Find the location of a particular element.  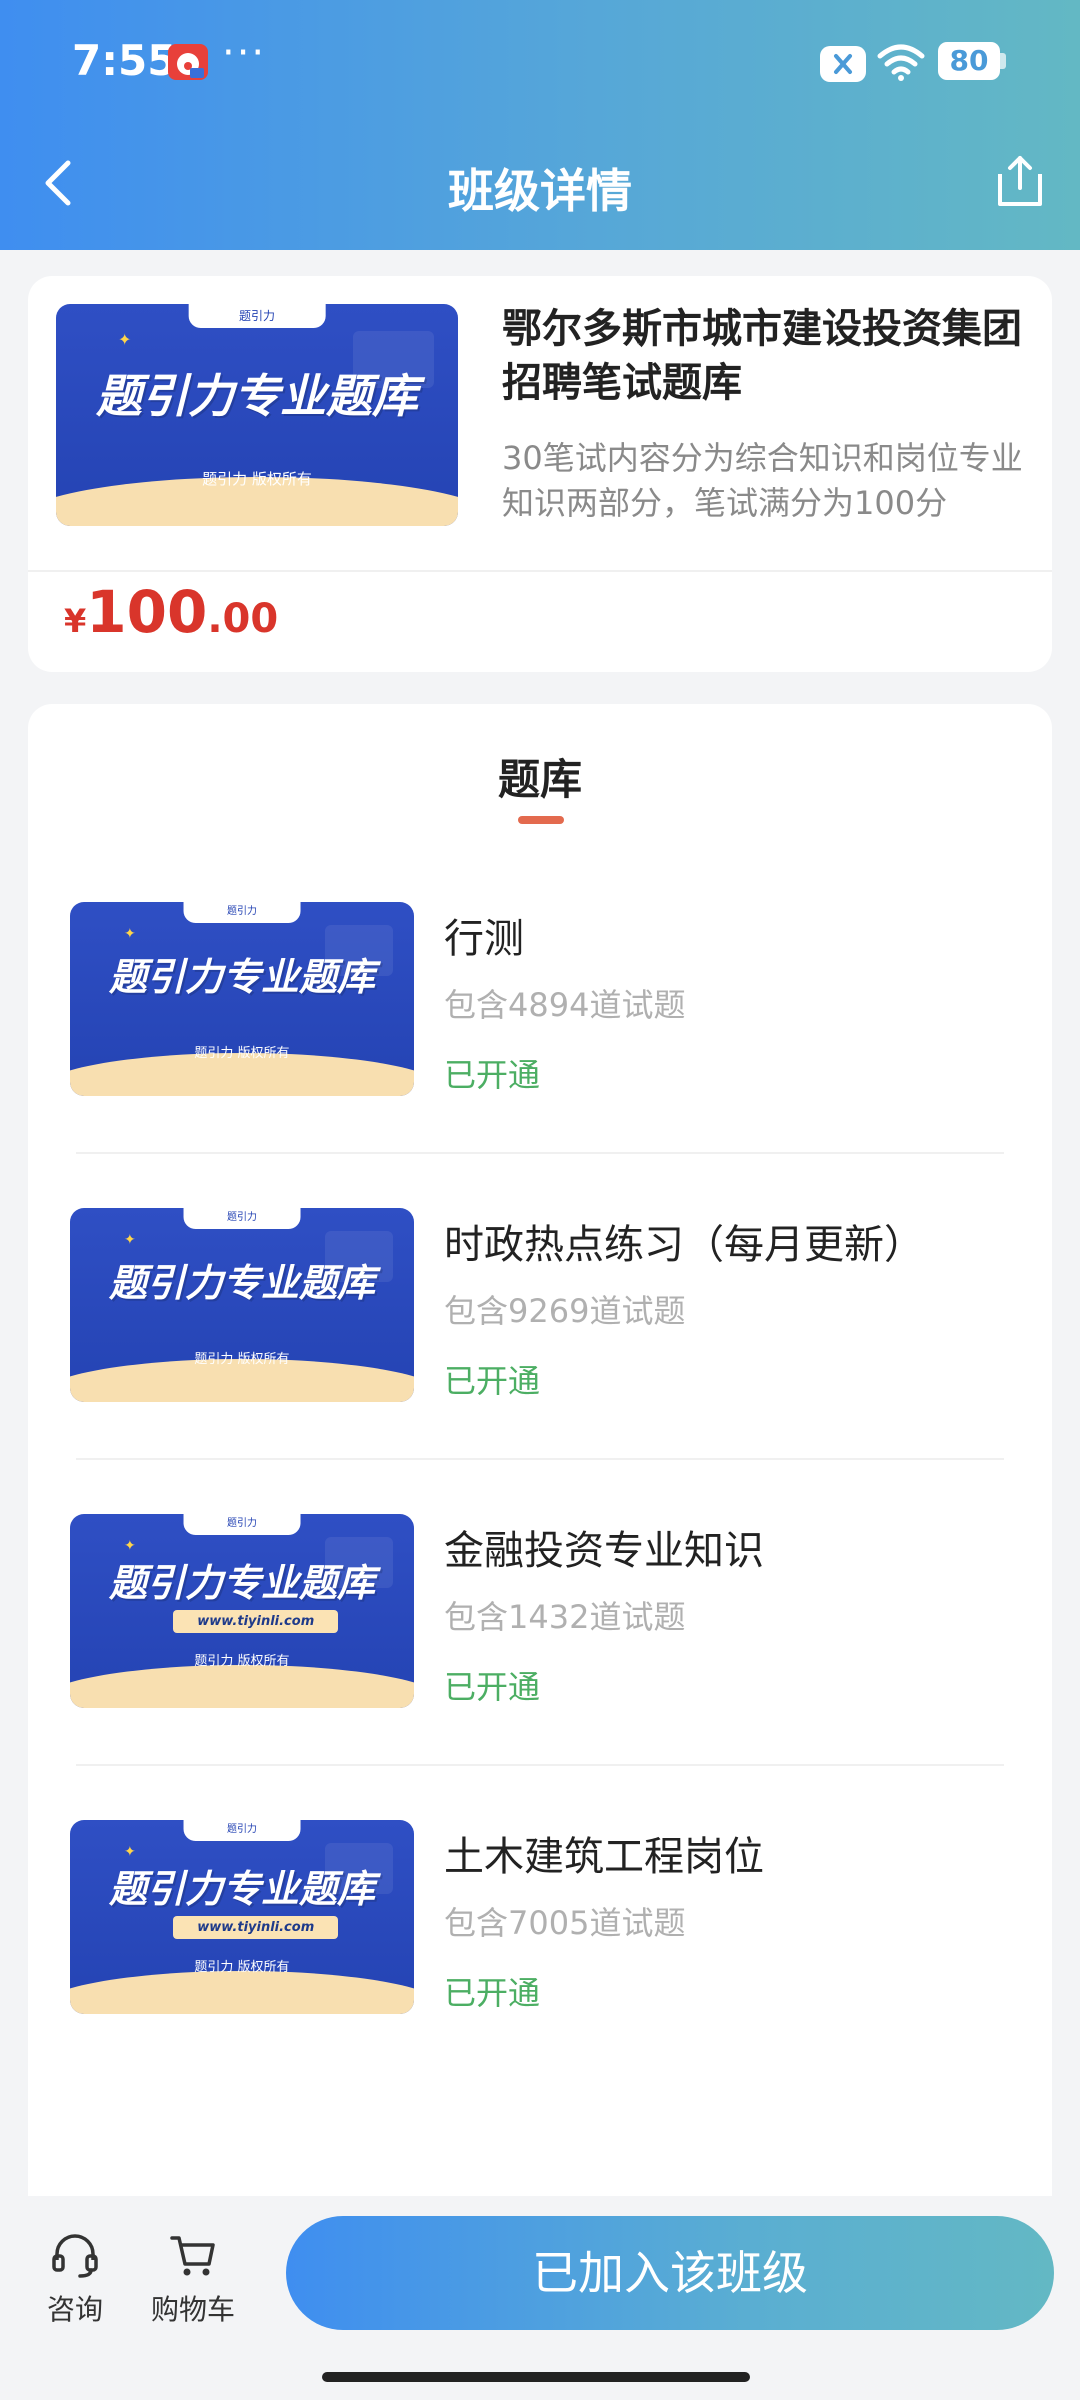

section-title-underline is located at coordinates (541, 820).